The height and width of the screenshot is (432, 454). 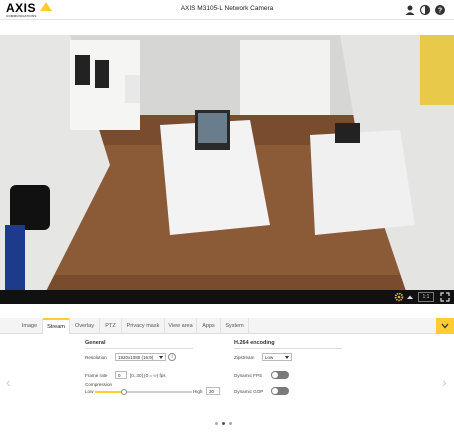 I want to click on user-icon, so click(x=410, y=10).